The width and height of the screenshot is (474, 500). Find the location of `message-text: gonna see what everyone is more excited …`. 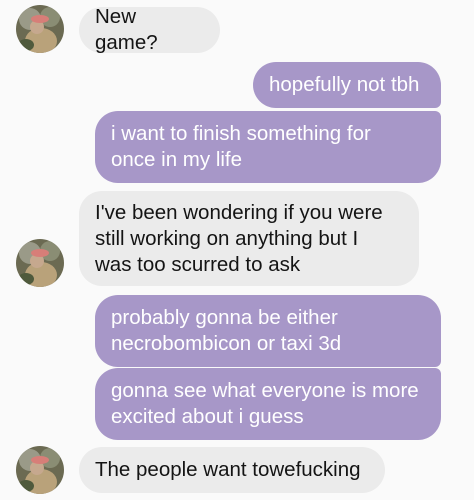

message-text: gonna see what everyone is more excited … is located at coordinates (265, 403).